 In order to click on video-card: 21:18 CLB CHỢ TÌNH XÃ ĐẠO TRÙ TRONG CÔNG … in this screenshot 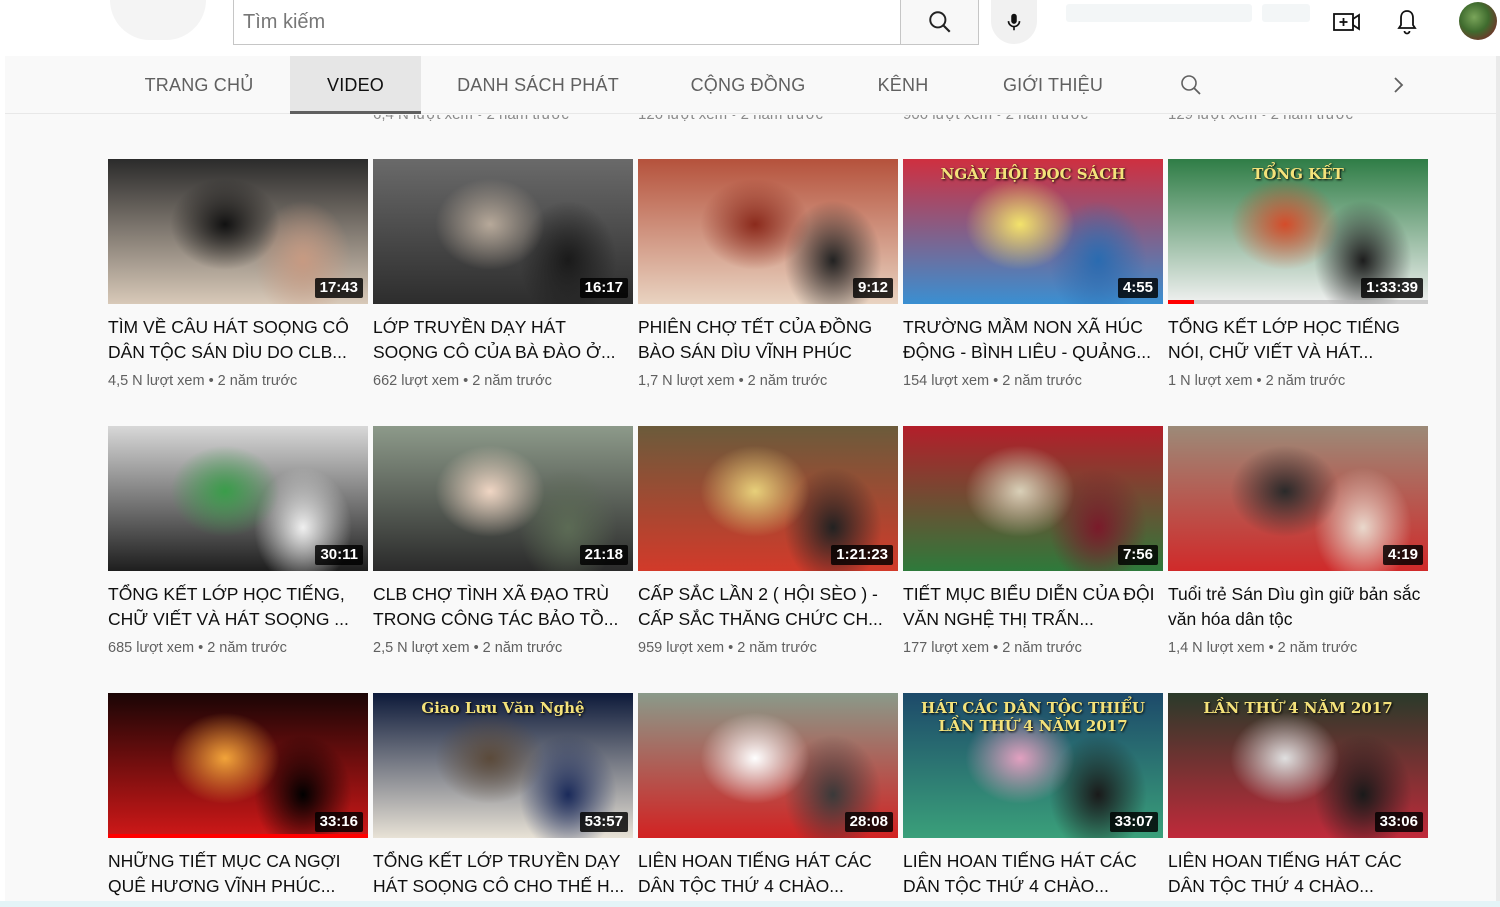, I will do `click(503, 541)`.